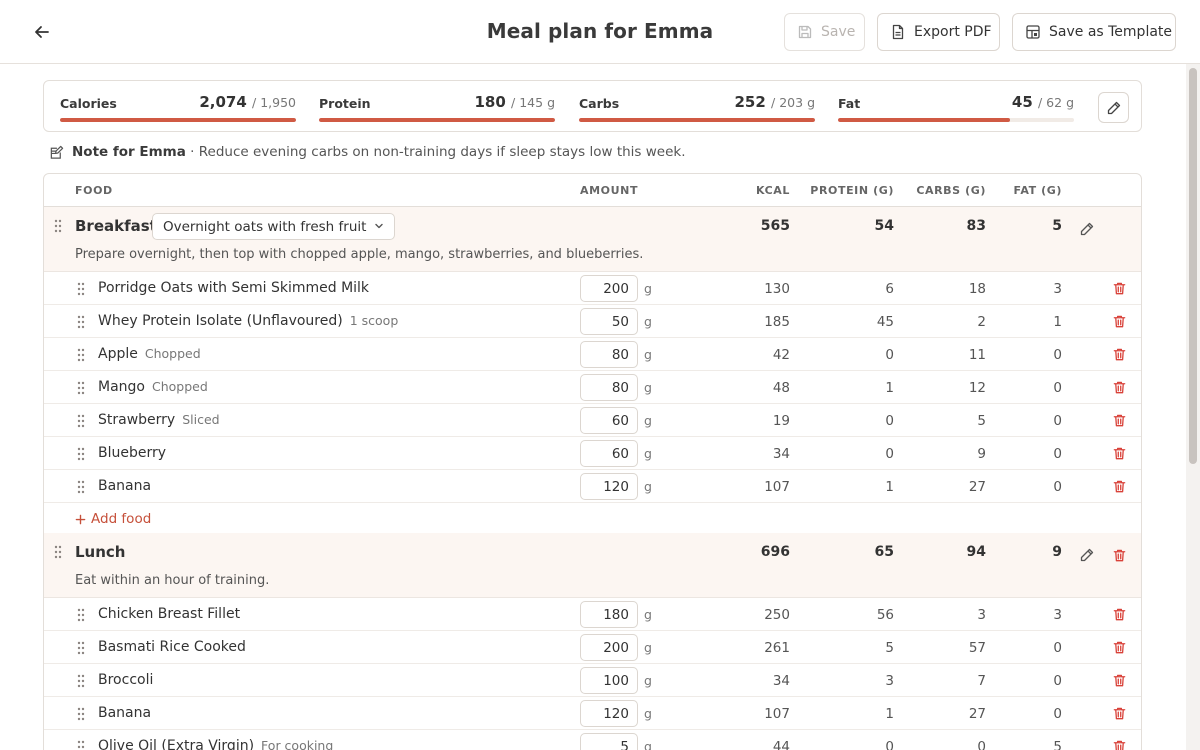  Describe the element at coordinates (533, 102) in the screenshot. I see `macro-target: / 145 g` at that location.